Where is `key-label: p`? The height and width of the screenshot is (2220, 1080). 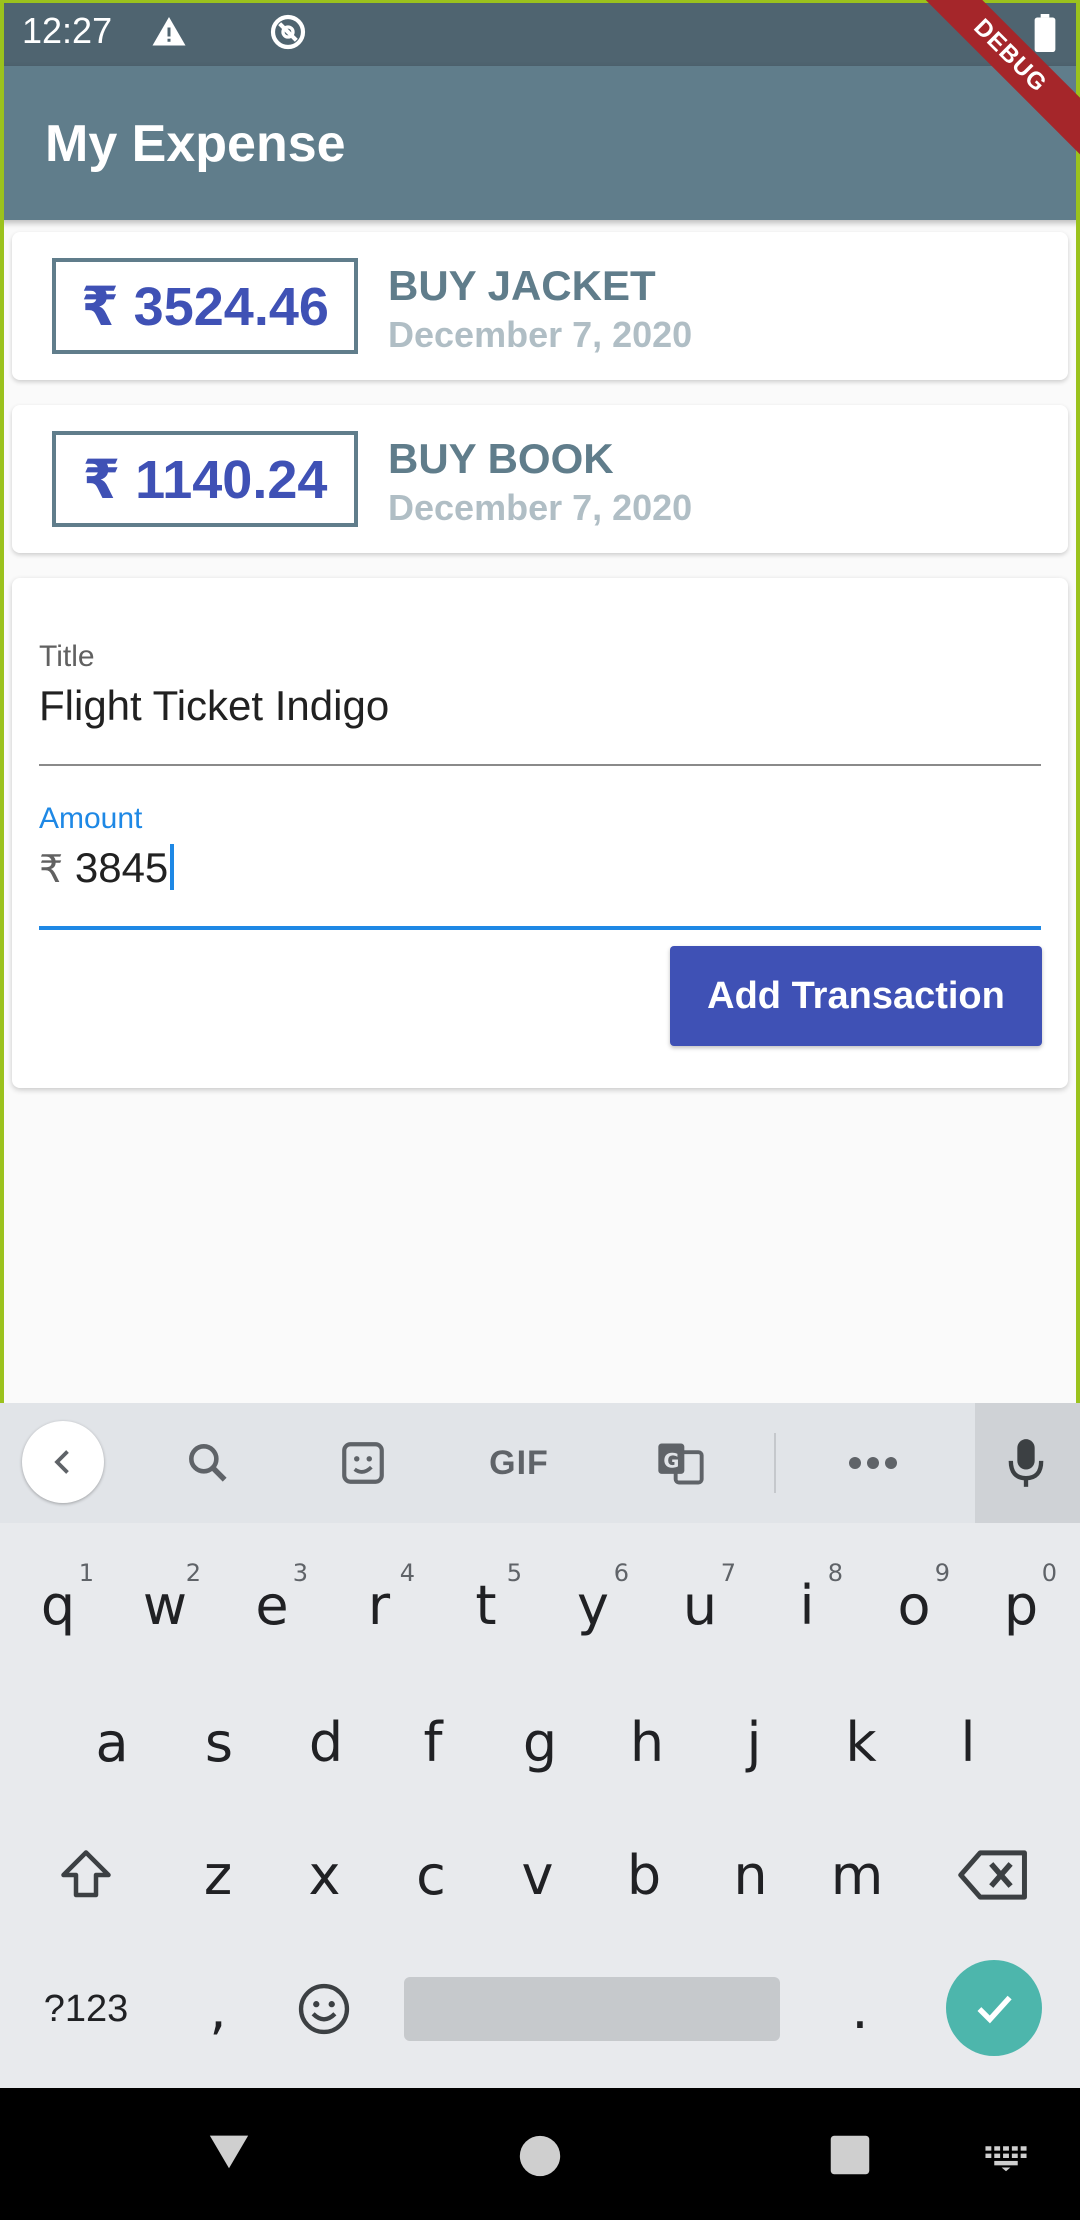 key-label: p is located at coordinates (1021, 1605).